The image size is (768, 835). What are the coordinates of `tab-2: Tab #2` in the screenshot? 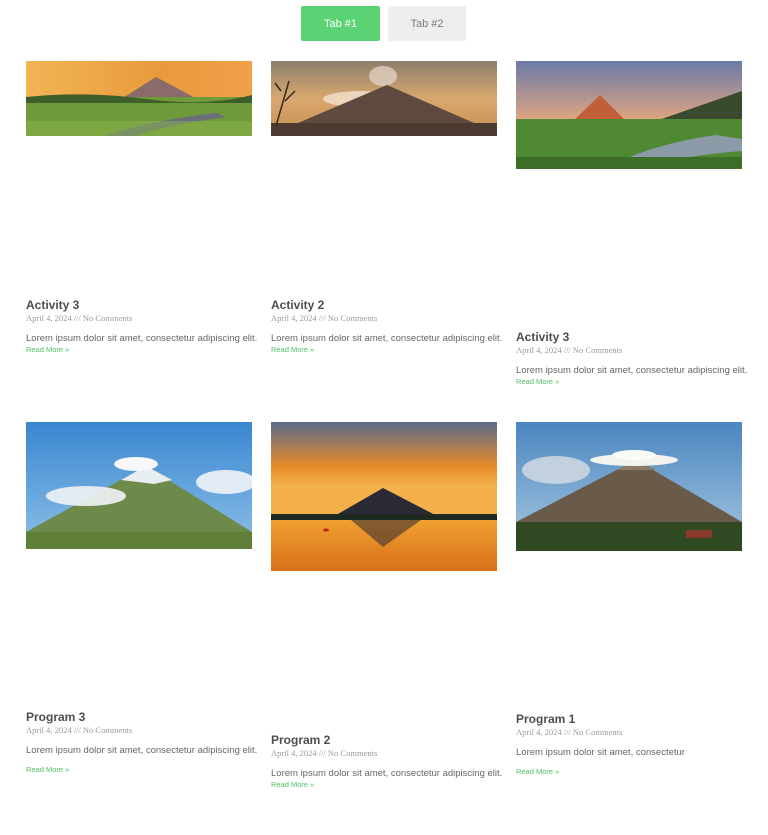 It's located at (427, 23).